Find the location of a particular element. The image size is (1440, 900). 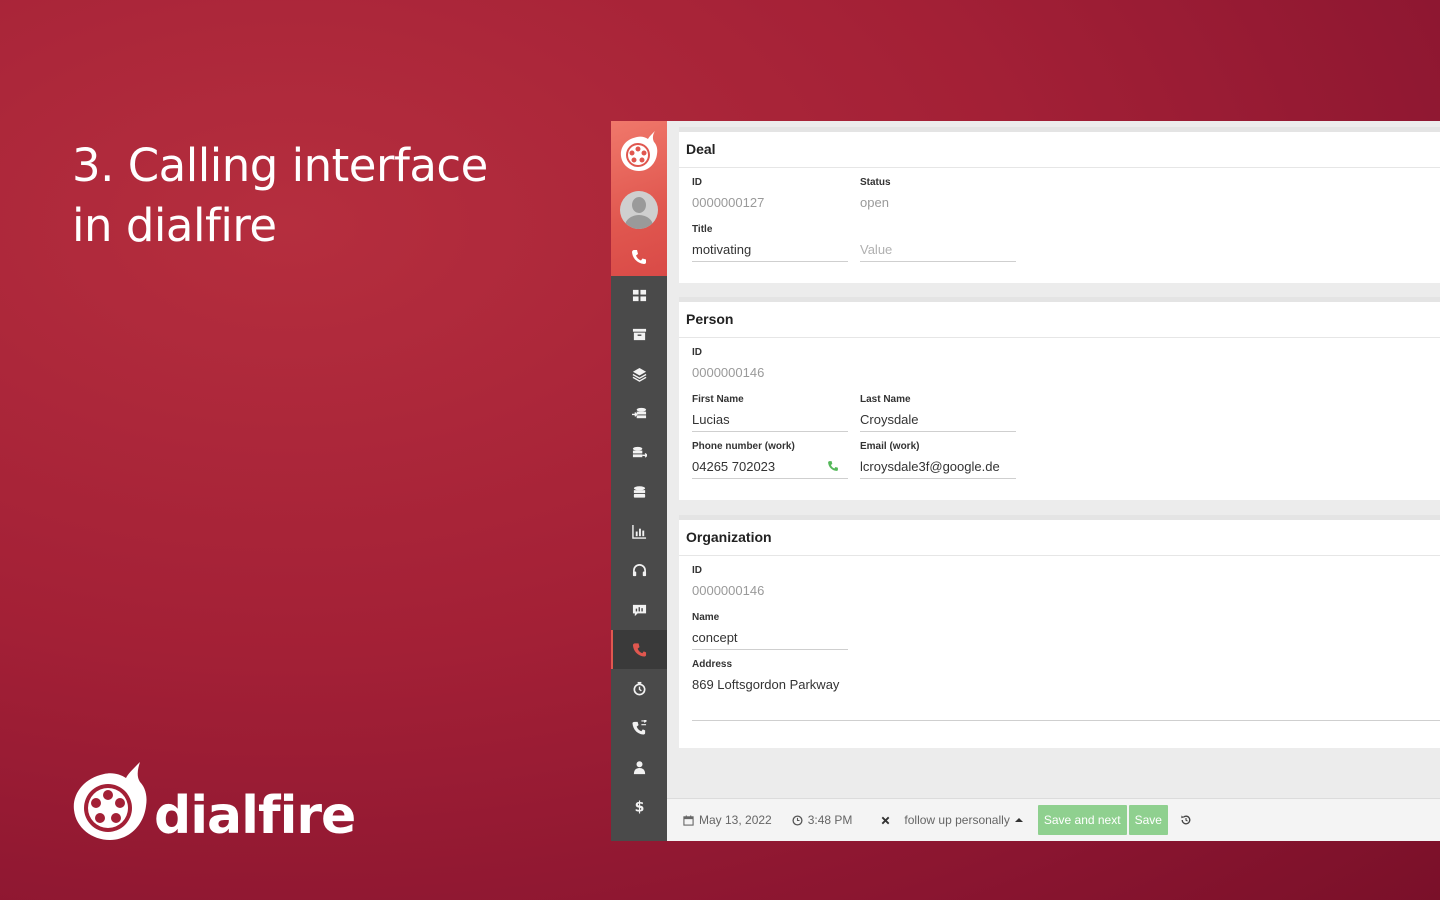

headline-line-2: in dialfire is located at coordinates (174, 225).